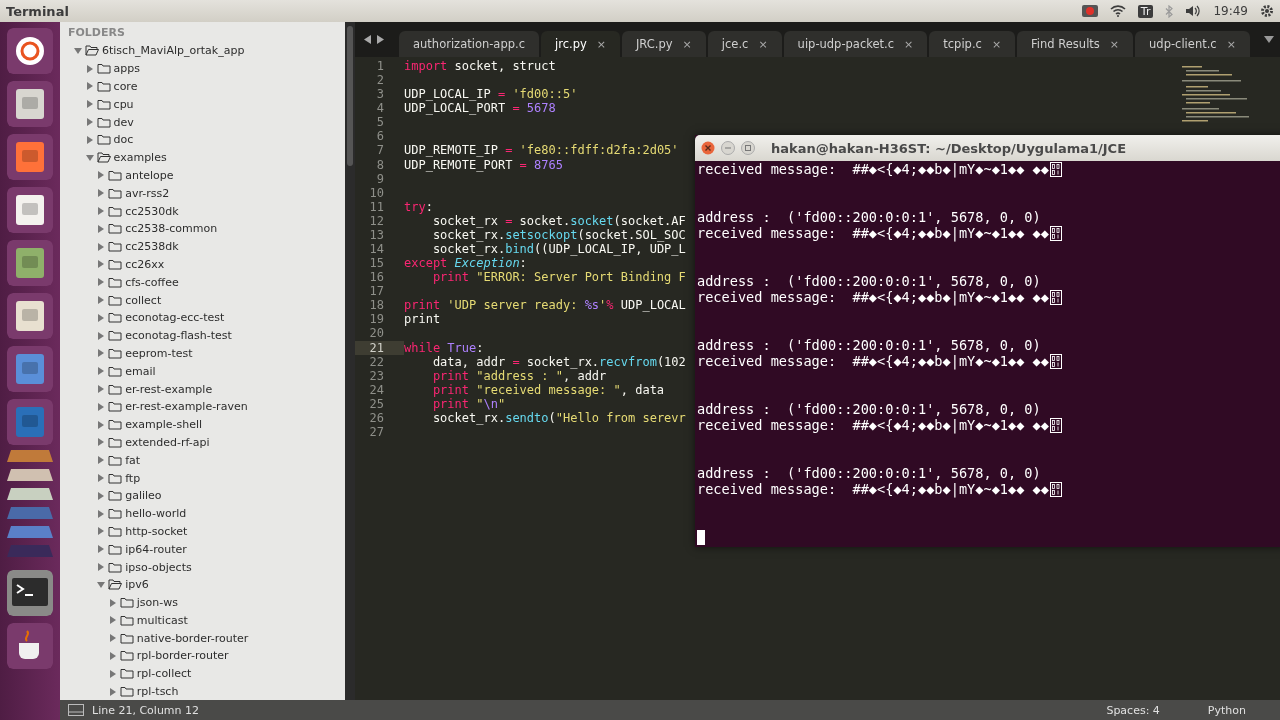  Describe the element at coordinates (1117, 11) in the screenshot. I see `wifi-icon` at that location.